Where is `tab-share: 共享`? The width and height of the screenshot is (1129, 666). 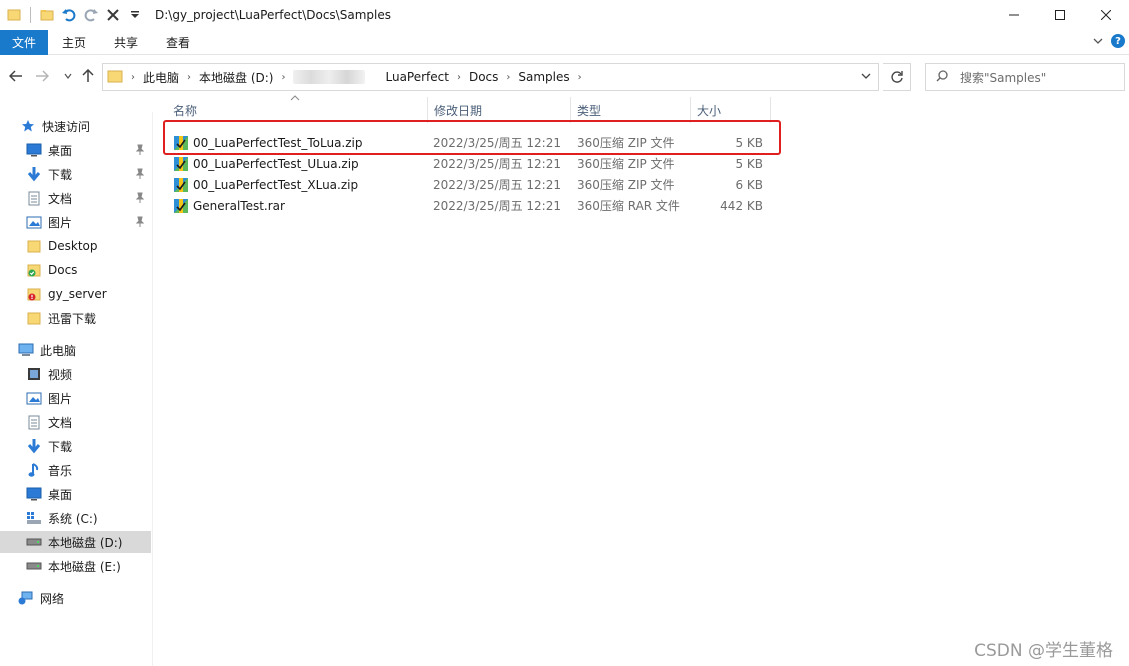 tab-share: 共享 is located at coordinates (126, 42).